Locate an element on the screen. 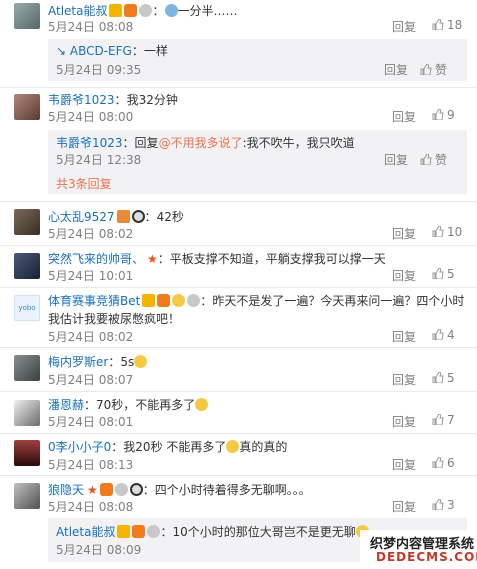 Image resolution: width=477 pixels, height=569 pixels. like-button: 6 is located at coordinates (443, 463).